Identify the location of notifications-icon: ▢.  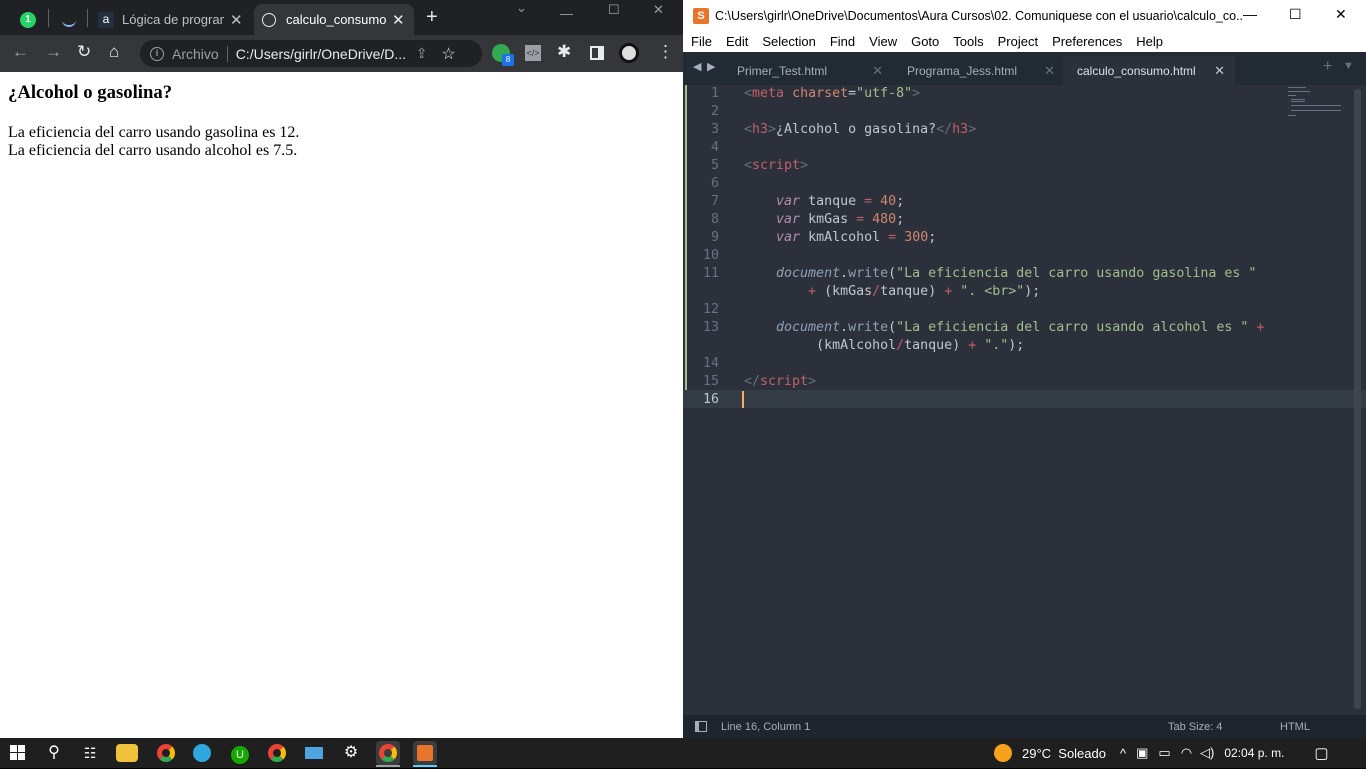
(1321, 753).